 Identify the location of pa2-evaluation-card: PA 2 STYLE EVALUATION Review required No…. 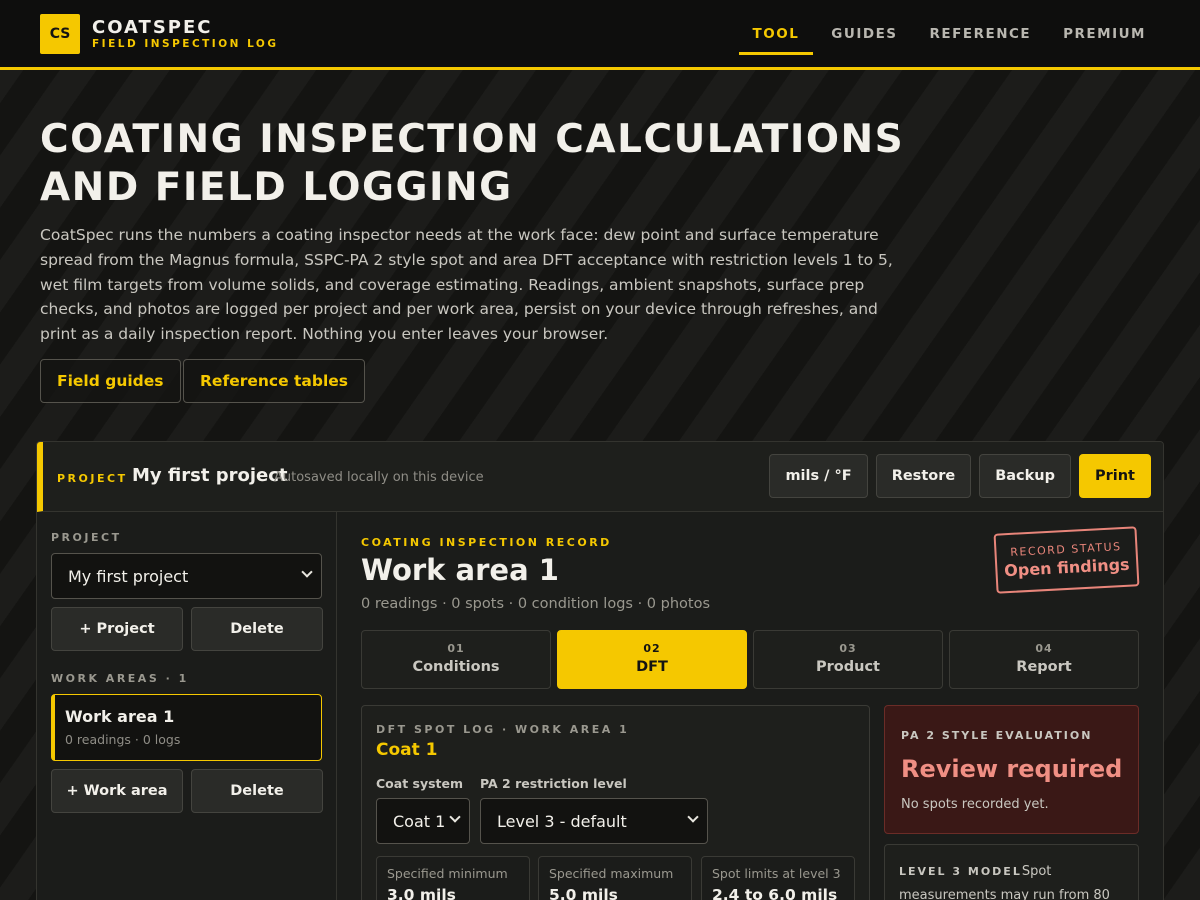
(1011, 769).